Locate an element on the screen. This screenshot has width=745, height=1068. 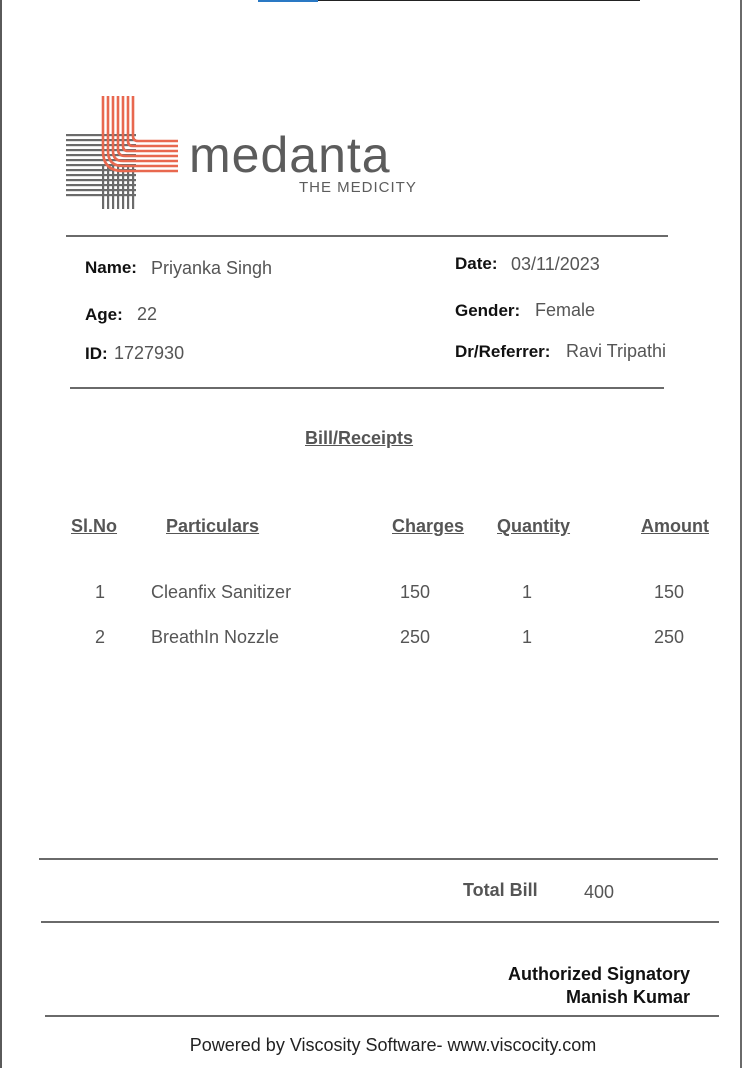
row-charges: 250 is located at coordinates (415, 637).